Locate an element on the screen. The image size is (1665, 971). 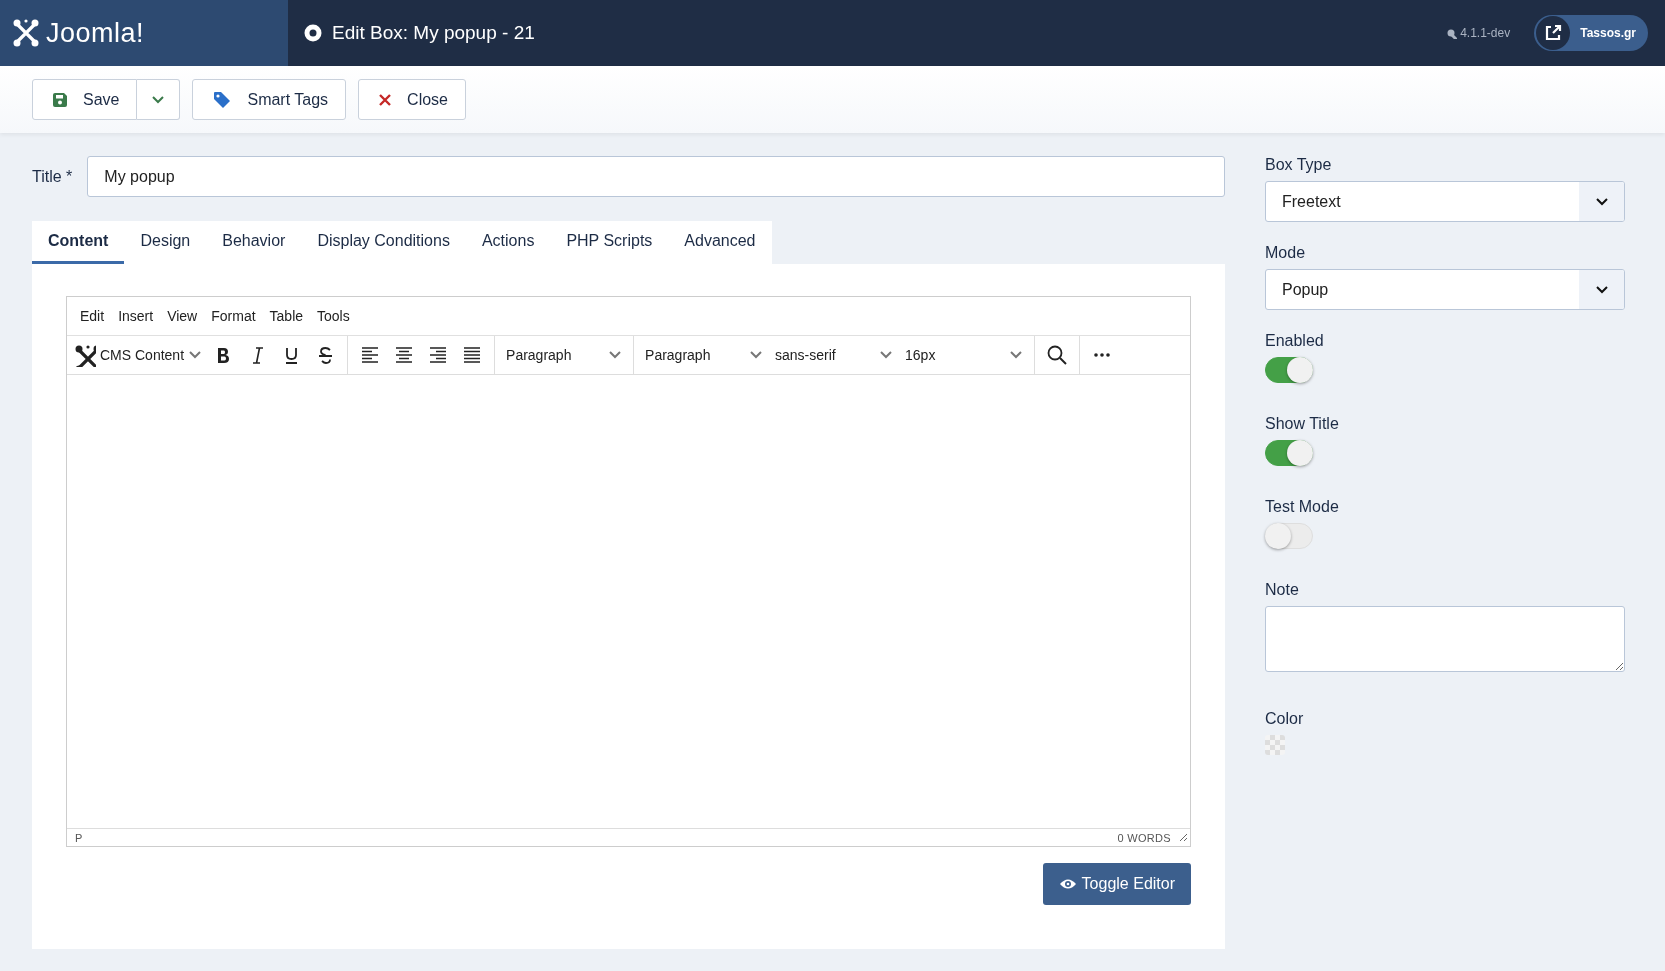
align-center-icon is located at coordinates (404, 355).